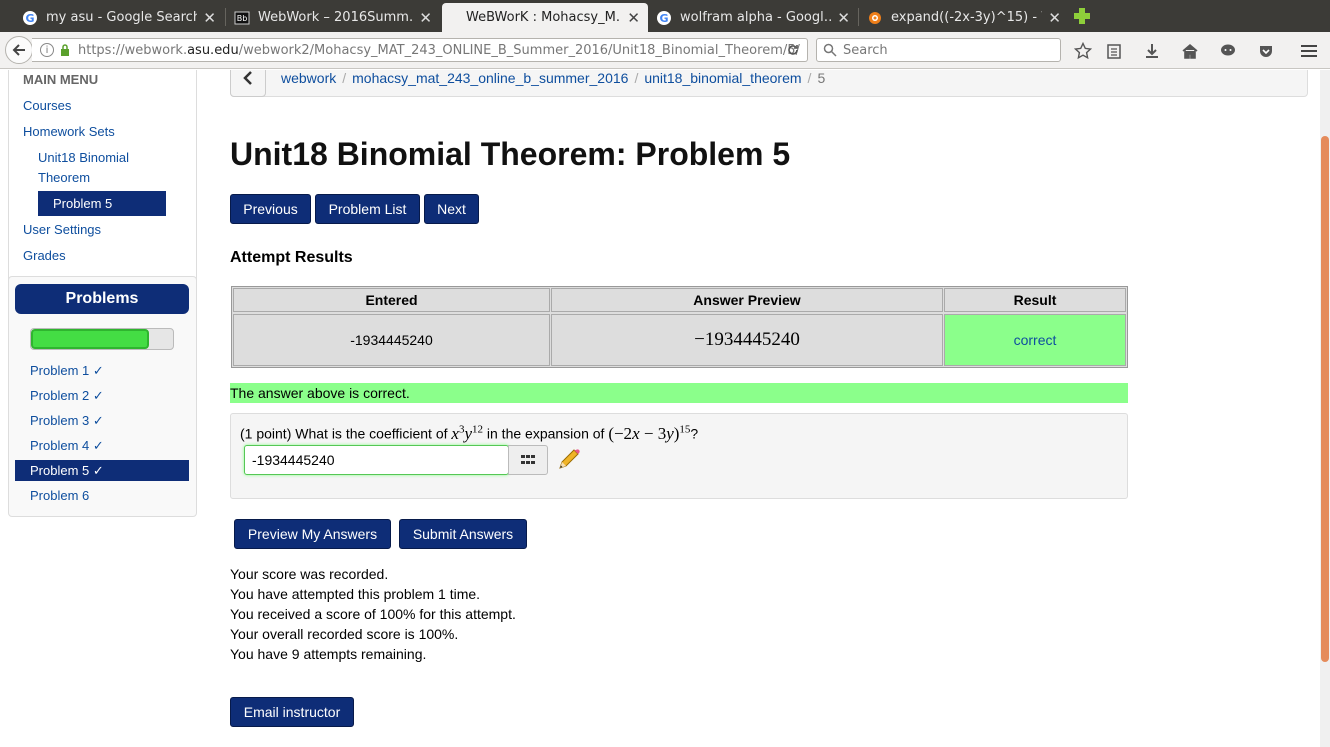 This screenshot has height=747, width=1330. What do you see at coordinates (391, 340) in the screenshot?
I see `entered-value: -1934445240` at bounding box center [391, 340].